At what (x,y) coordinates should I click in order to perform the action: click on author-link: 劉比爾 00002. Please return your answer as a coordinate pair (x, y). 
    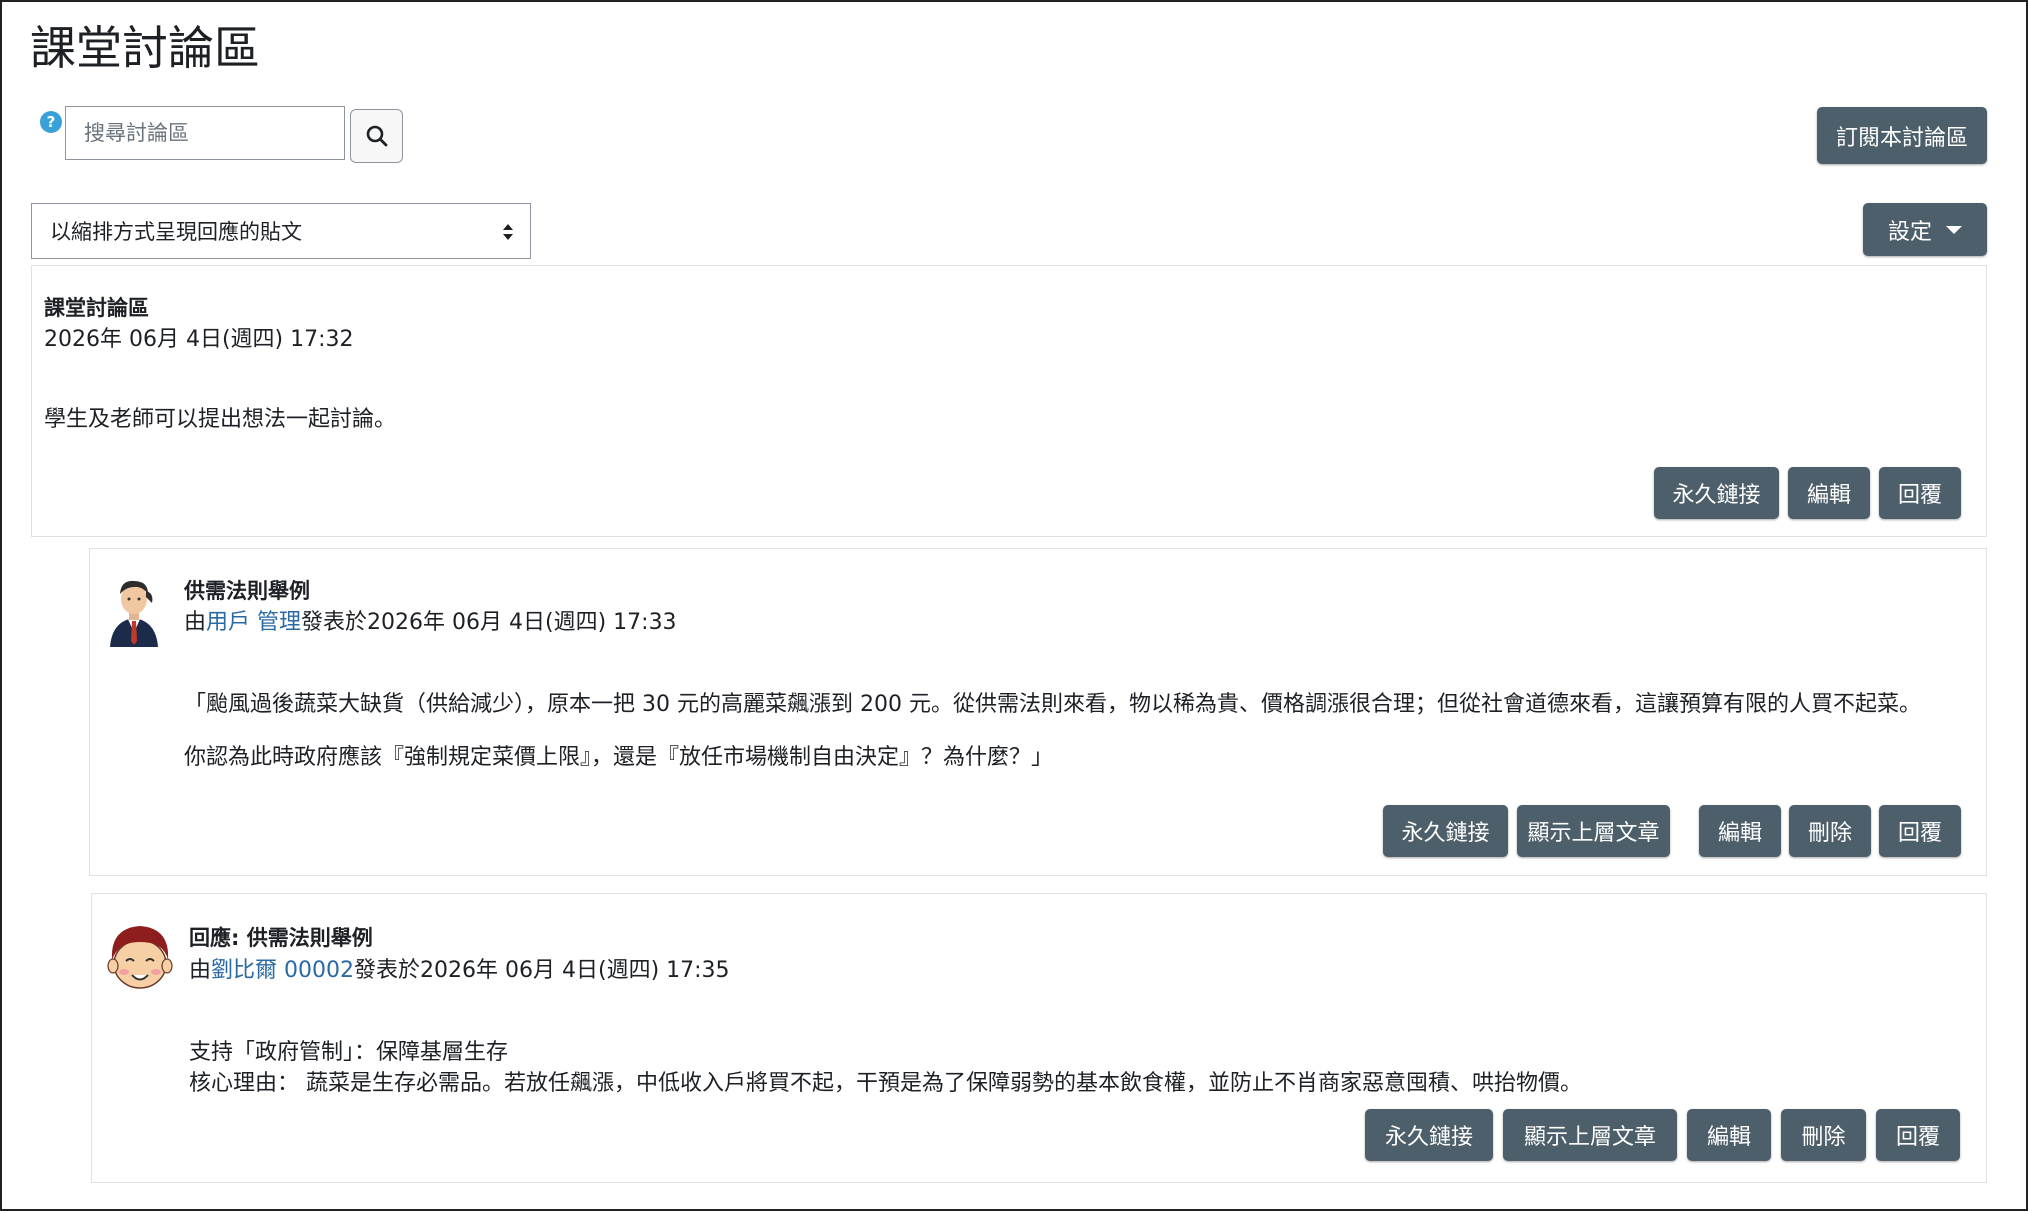
    Looking at the image, I should click on (282, 970).